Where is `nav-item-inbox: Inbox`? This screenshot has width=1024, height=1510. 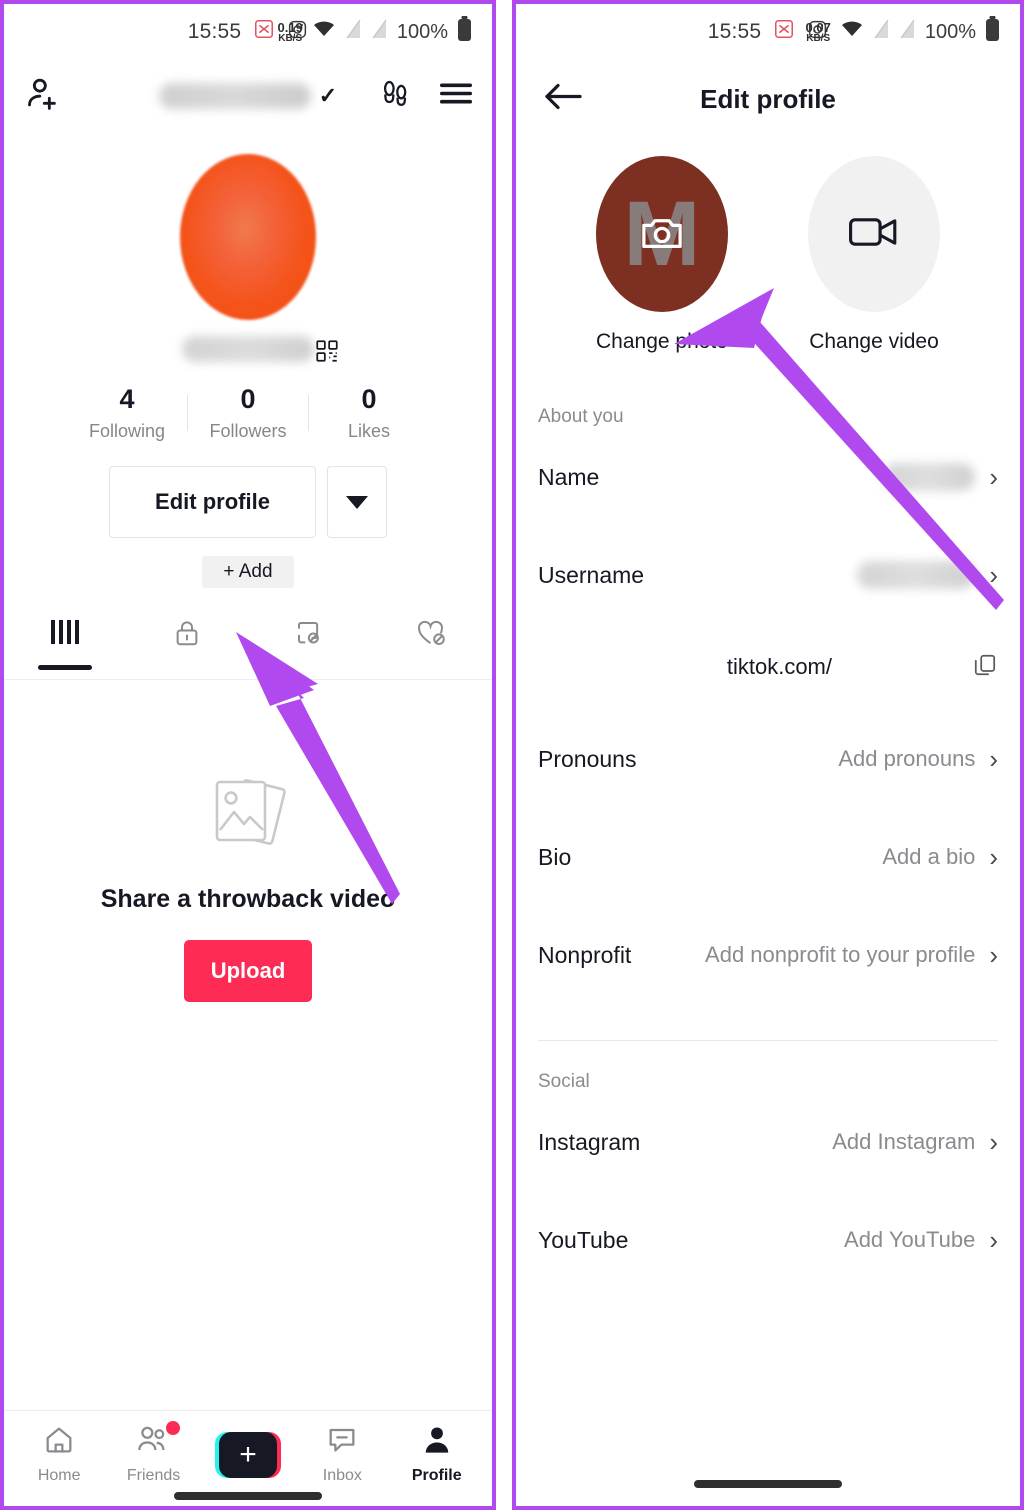 nav-item-inbox: Inbox is located at coordinates (342, 1454).